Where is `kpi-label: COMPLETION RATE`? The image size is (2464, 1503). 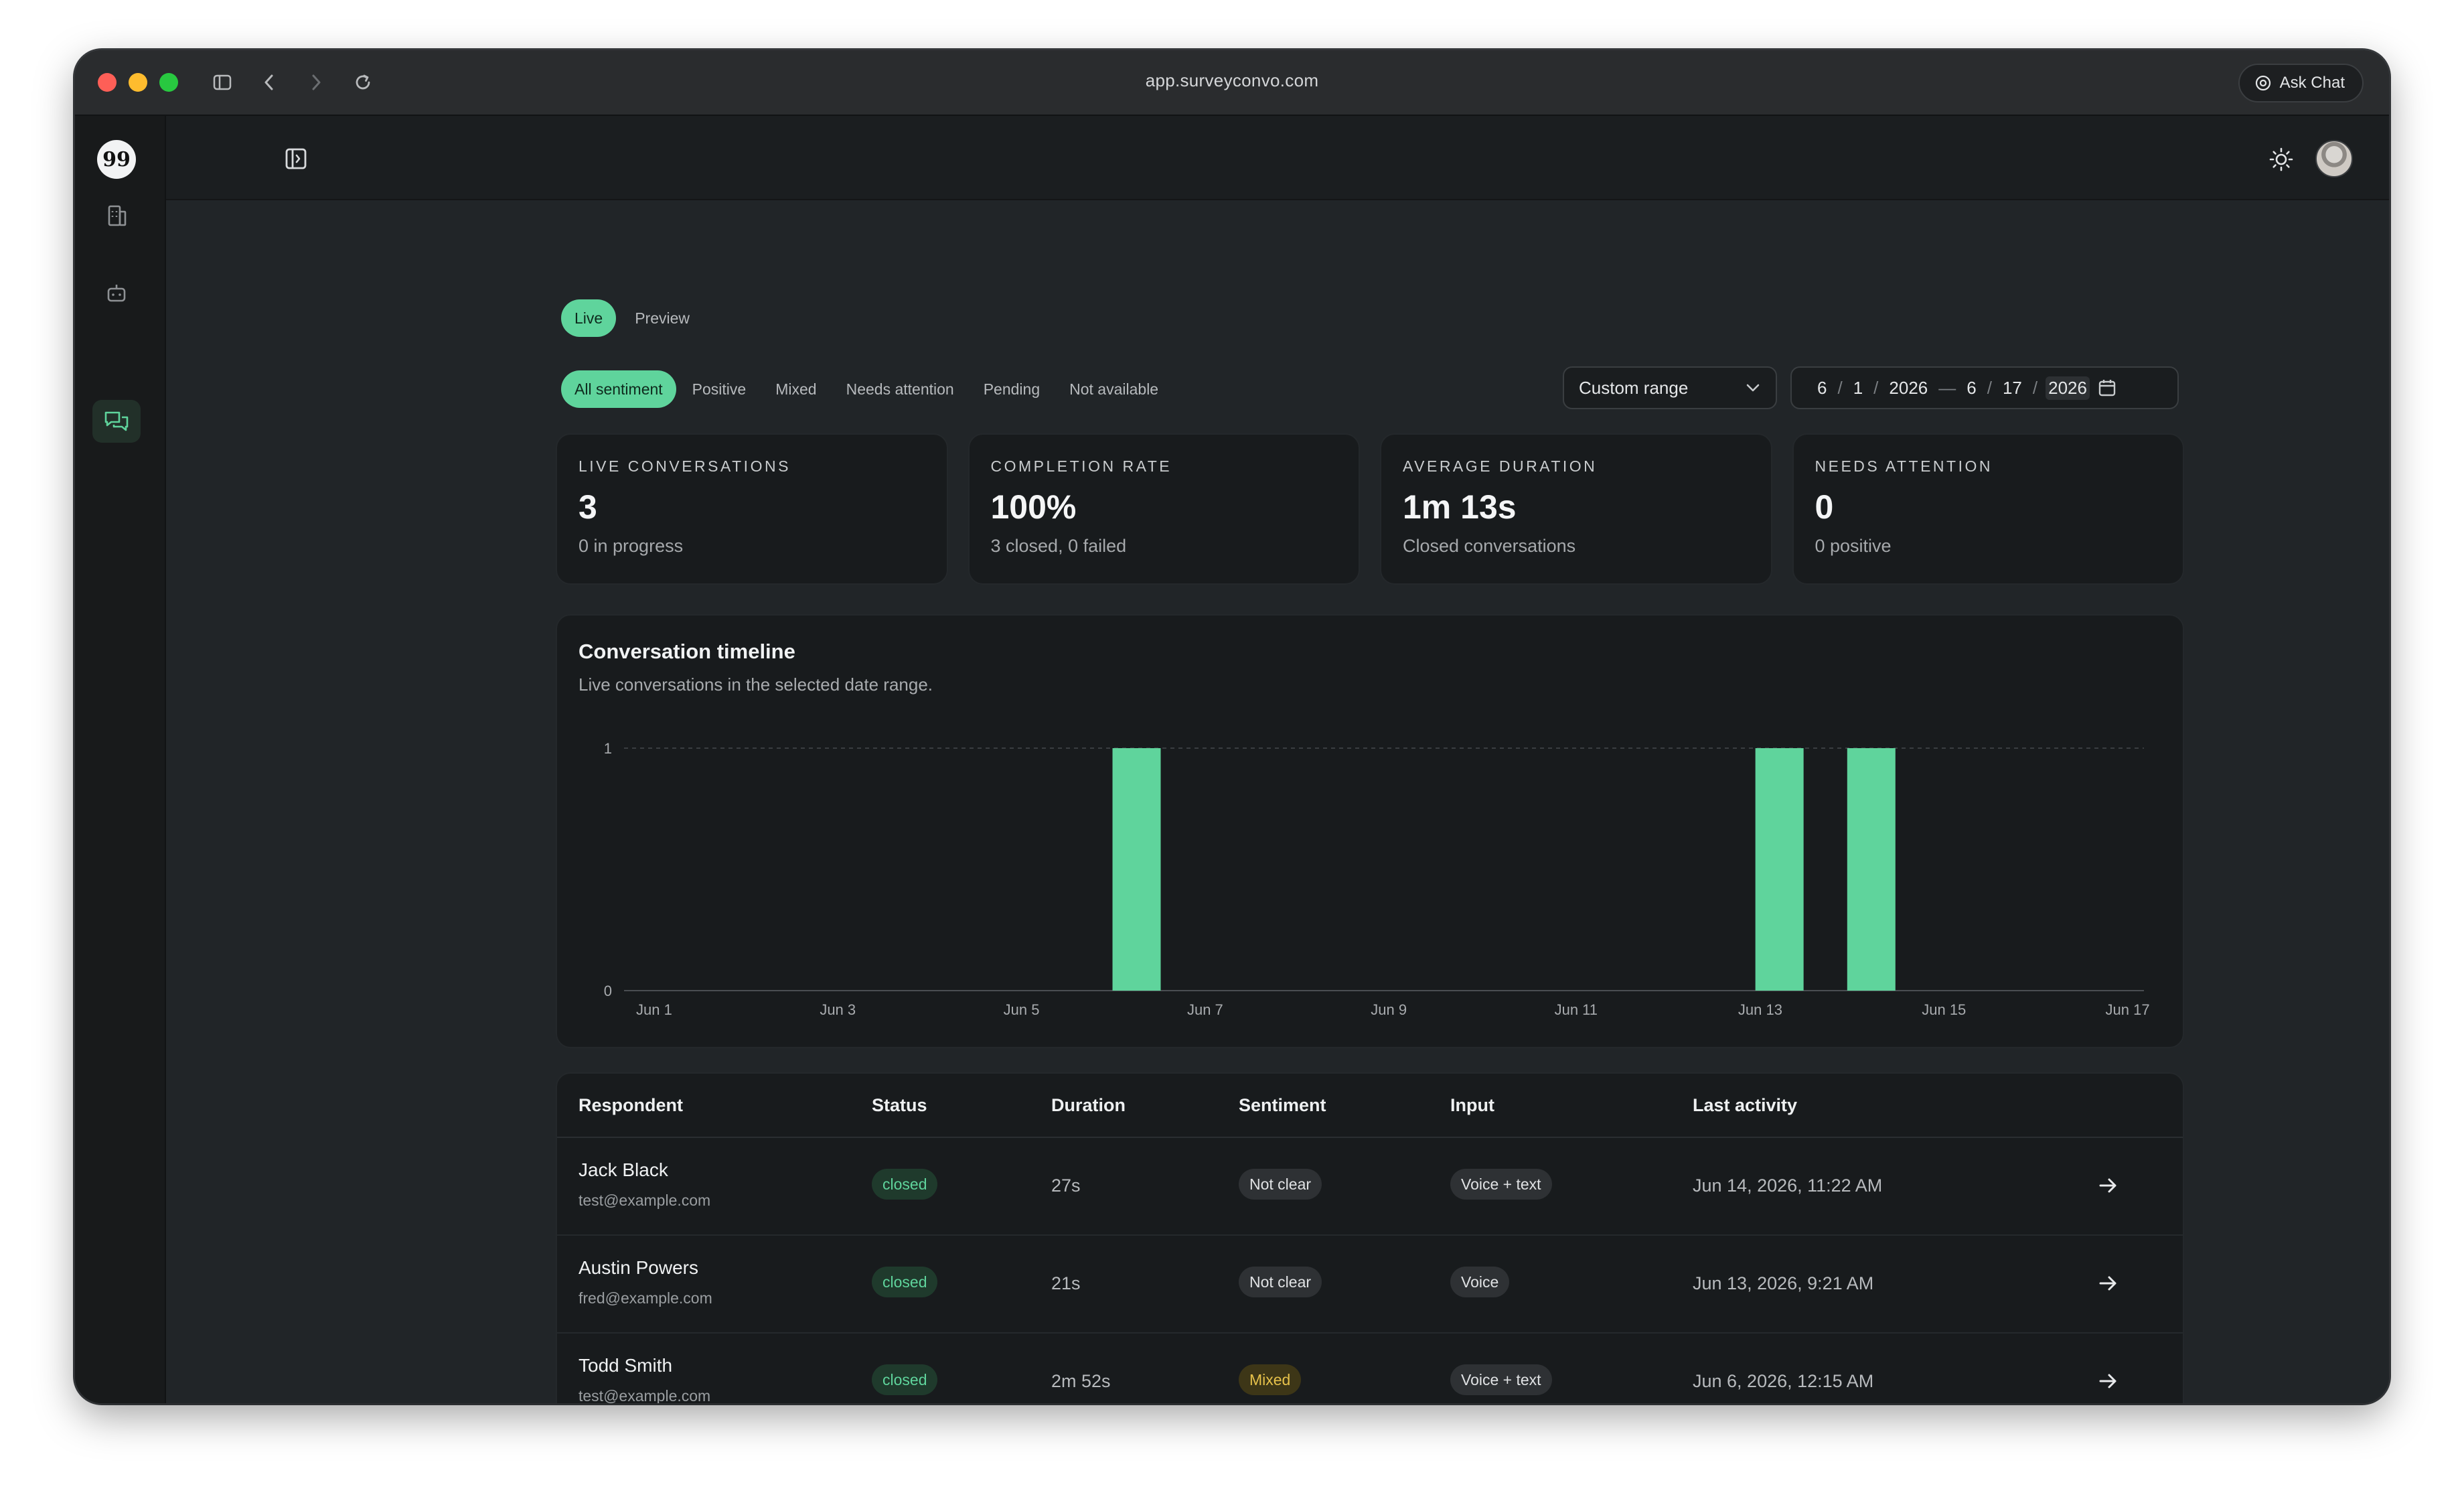
kpi-label: COMPLETION RATE is located at coordinates (1081, 466).